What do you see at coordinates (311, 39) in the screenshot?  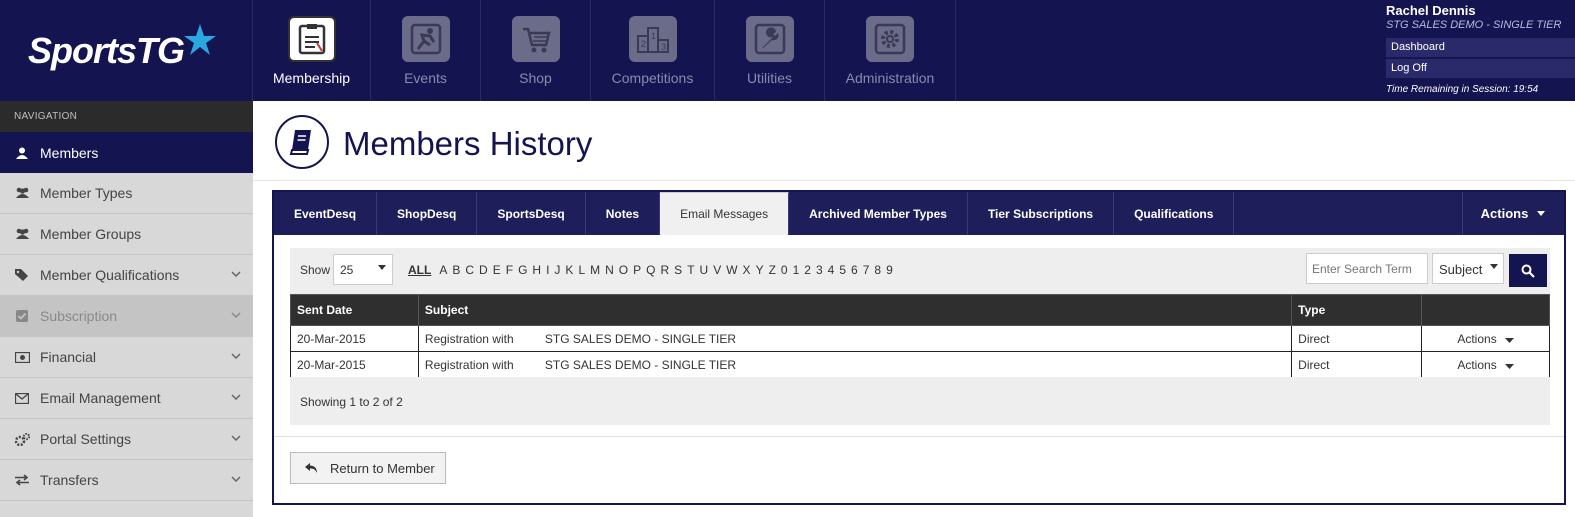 I see `clipboard-icon` at bounding box center [311, 39].